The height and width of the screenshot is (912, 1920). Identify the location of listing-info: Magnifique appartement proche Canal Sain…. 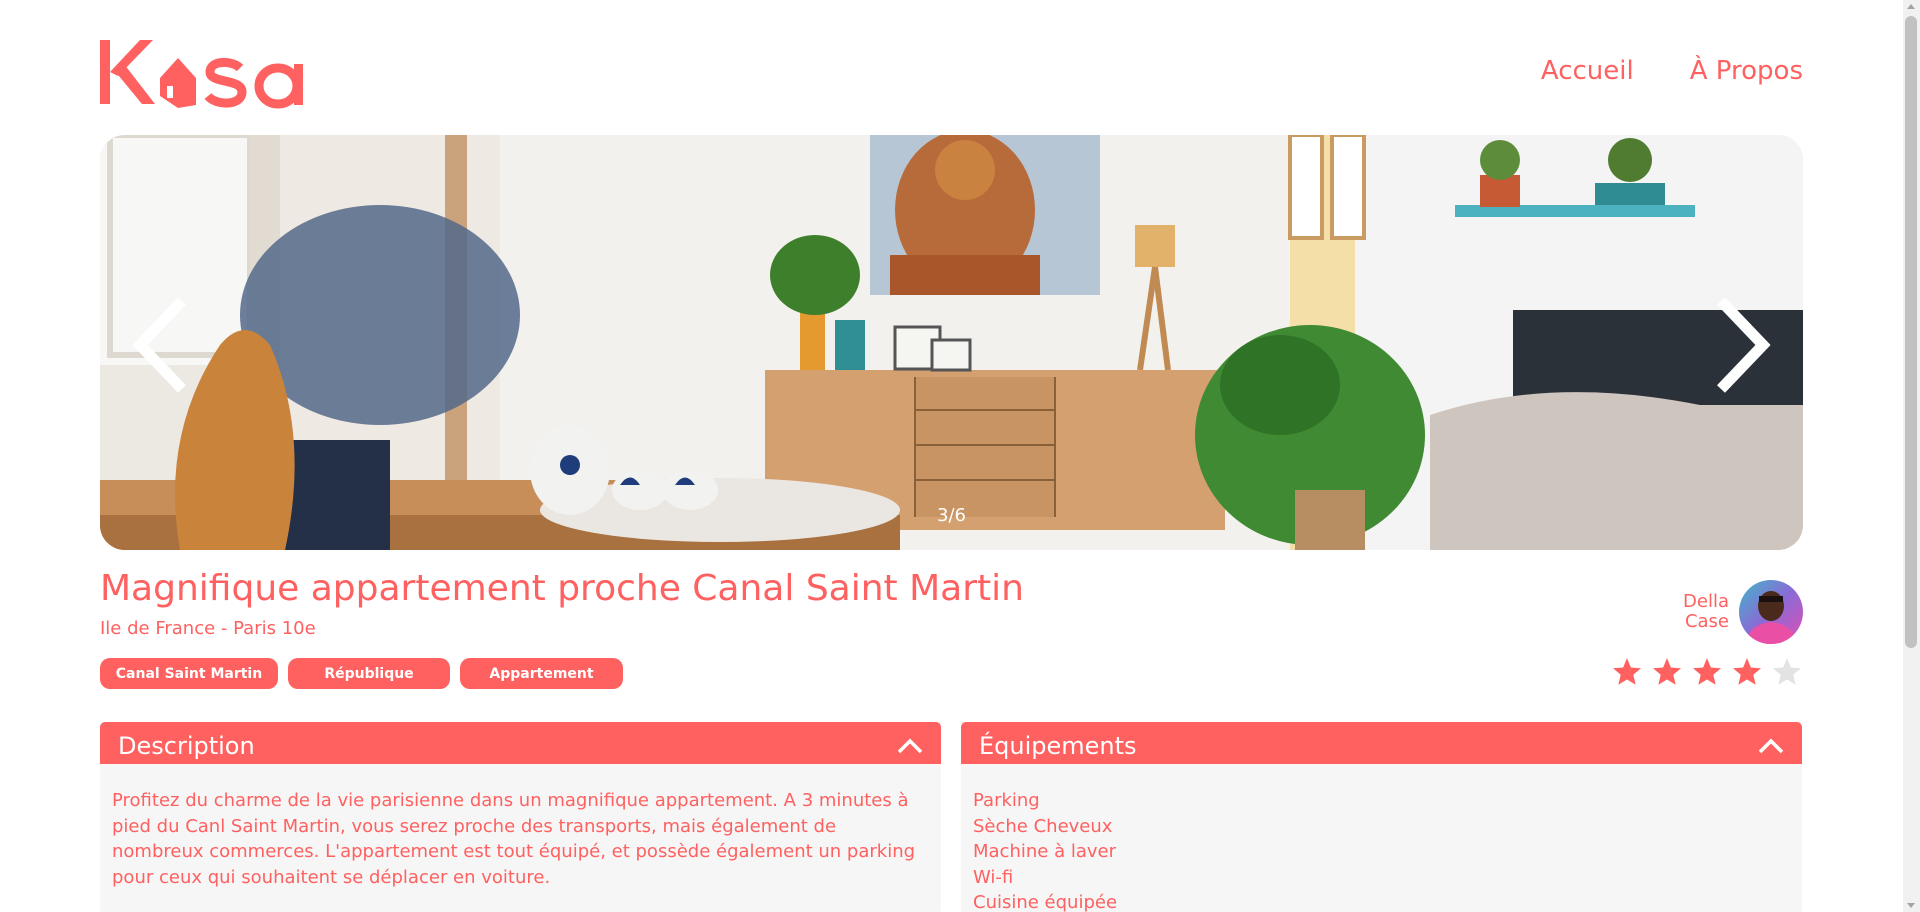
(951, 633).